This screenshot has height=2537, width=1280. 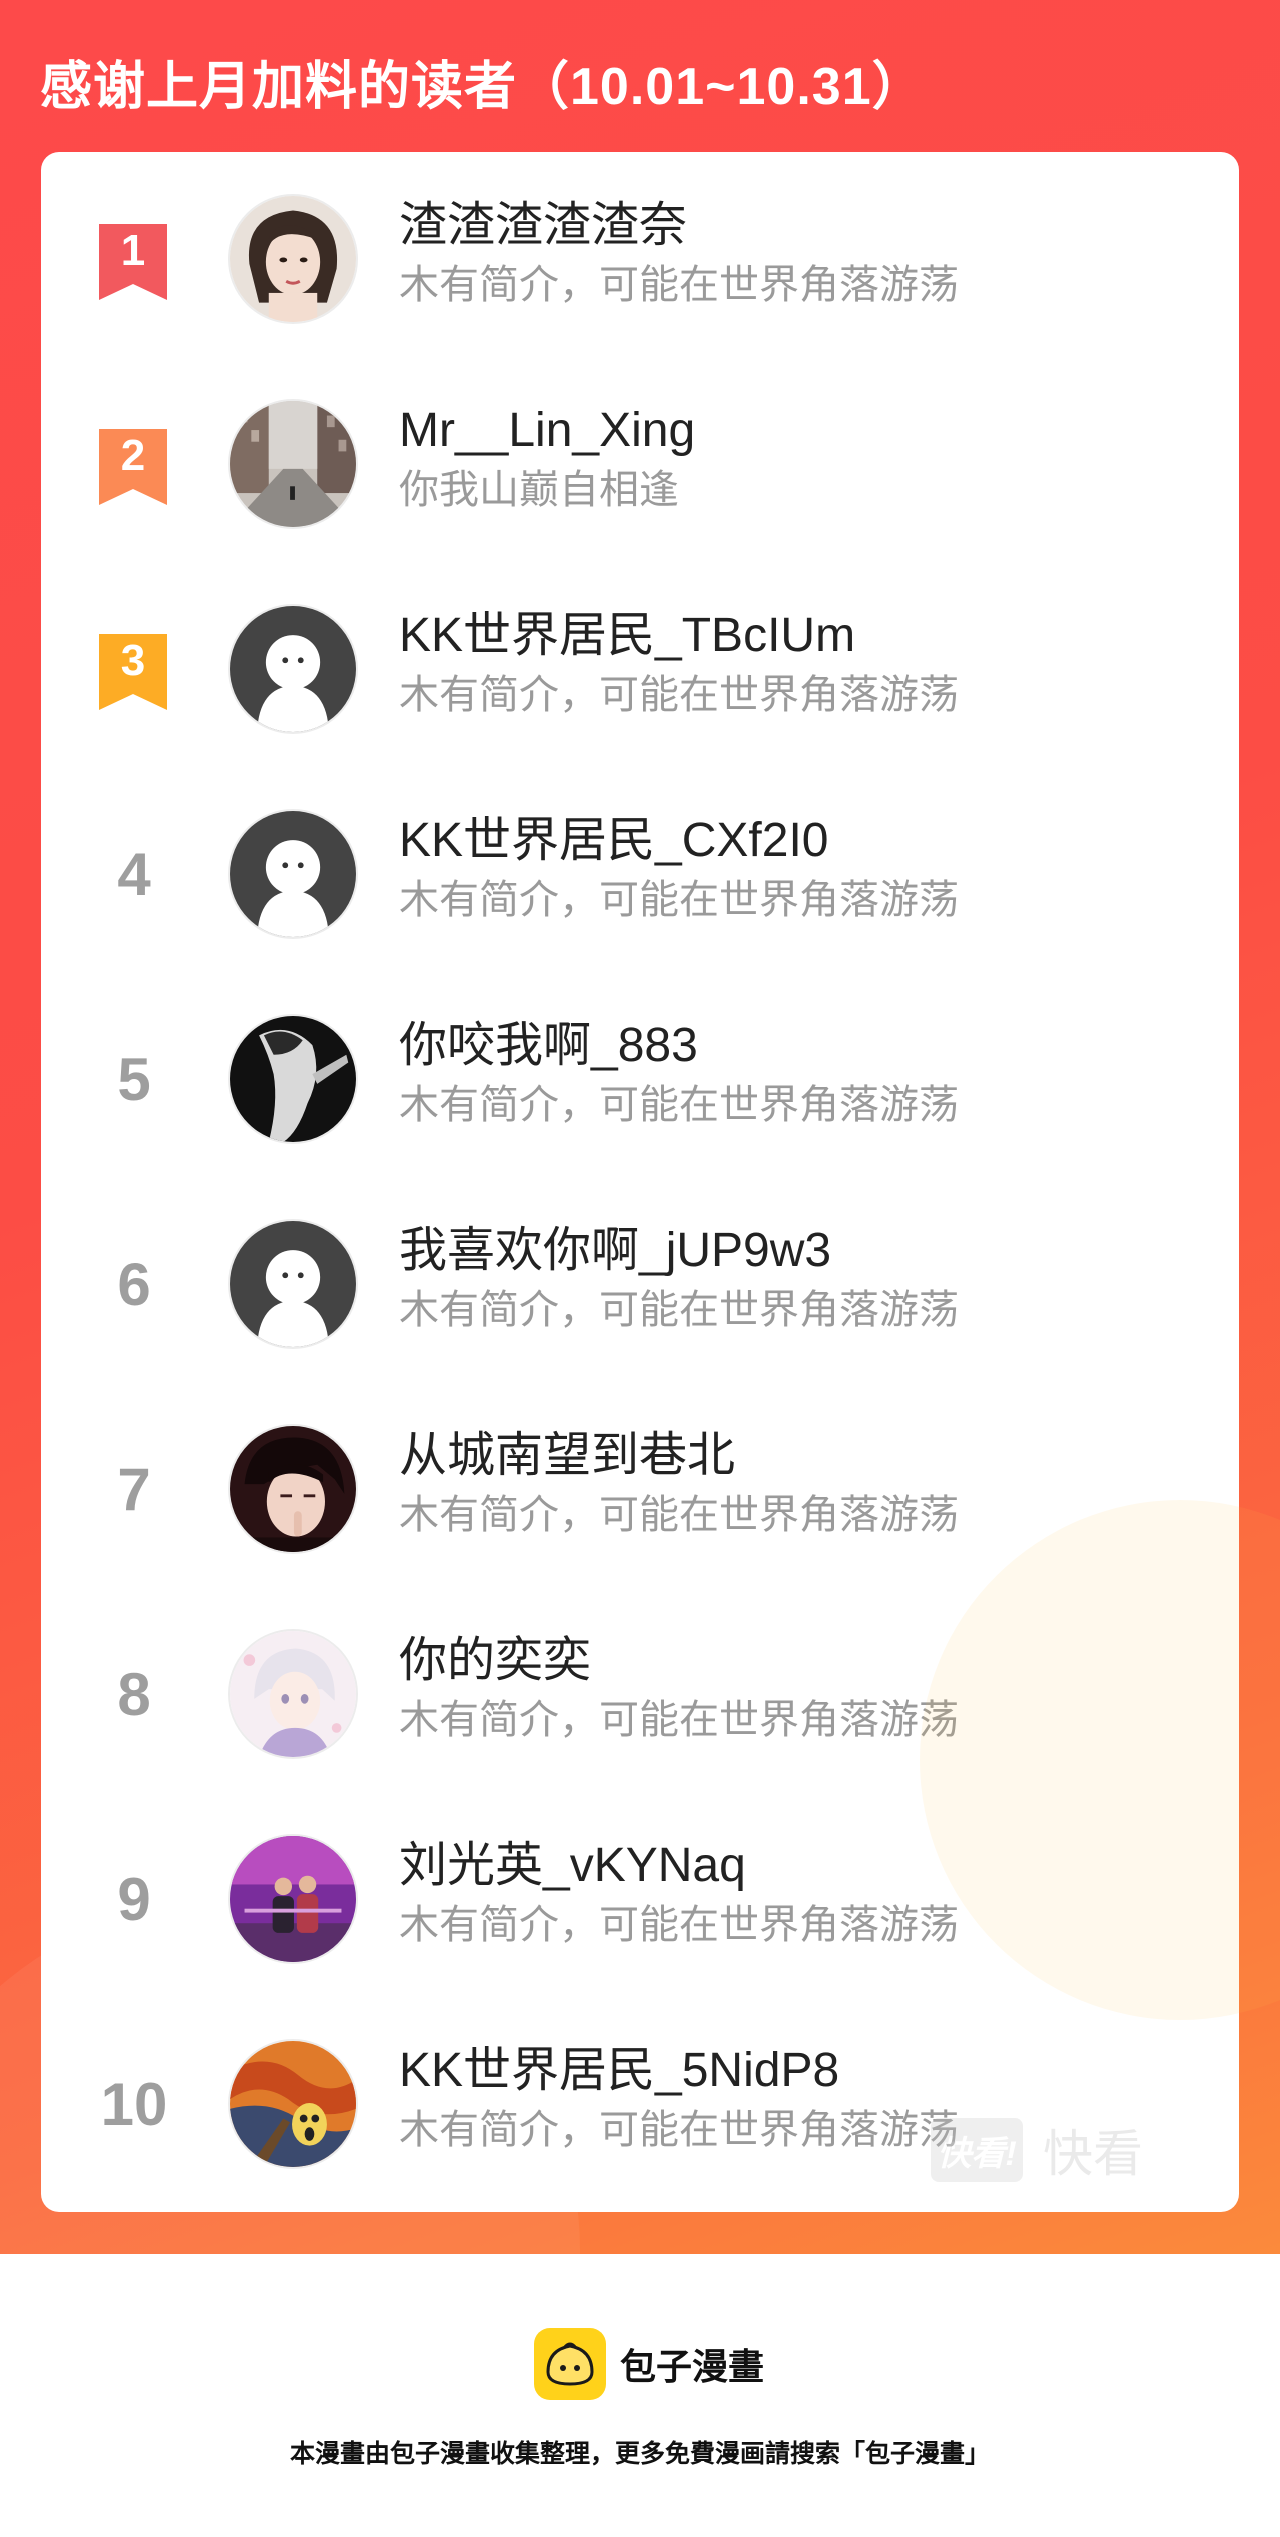 I want to click on rank-number: 6, so click(x=134, y=1284).